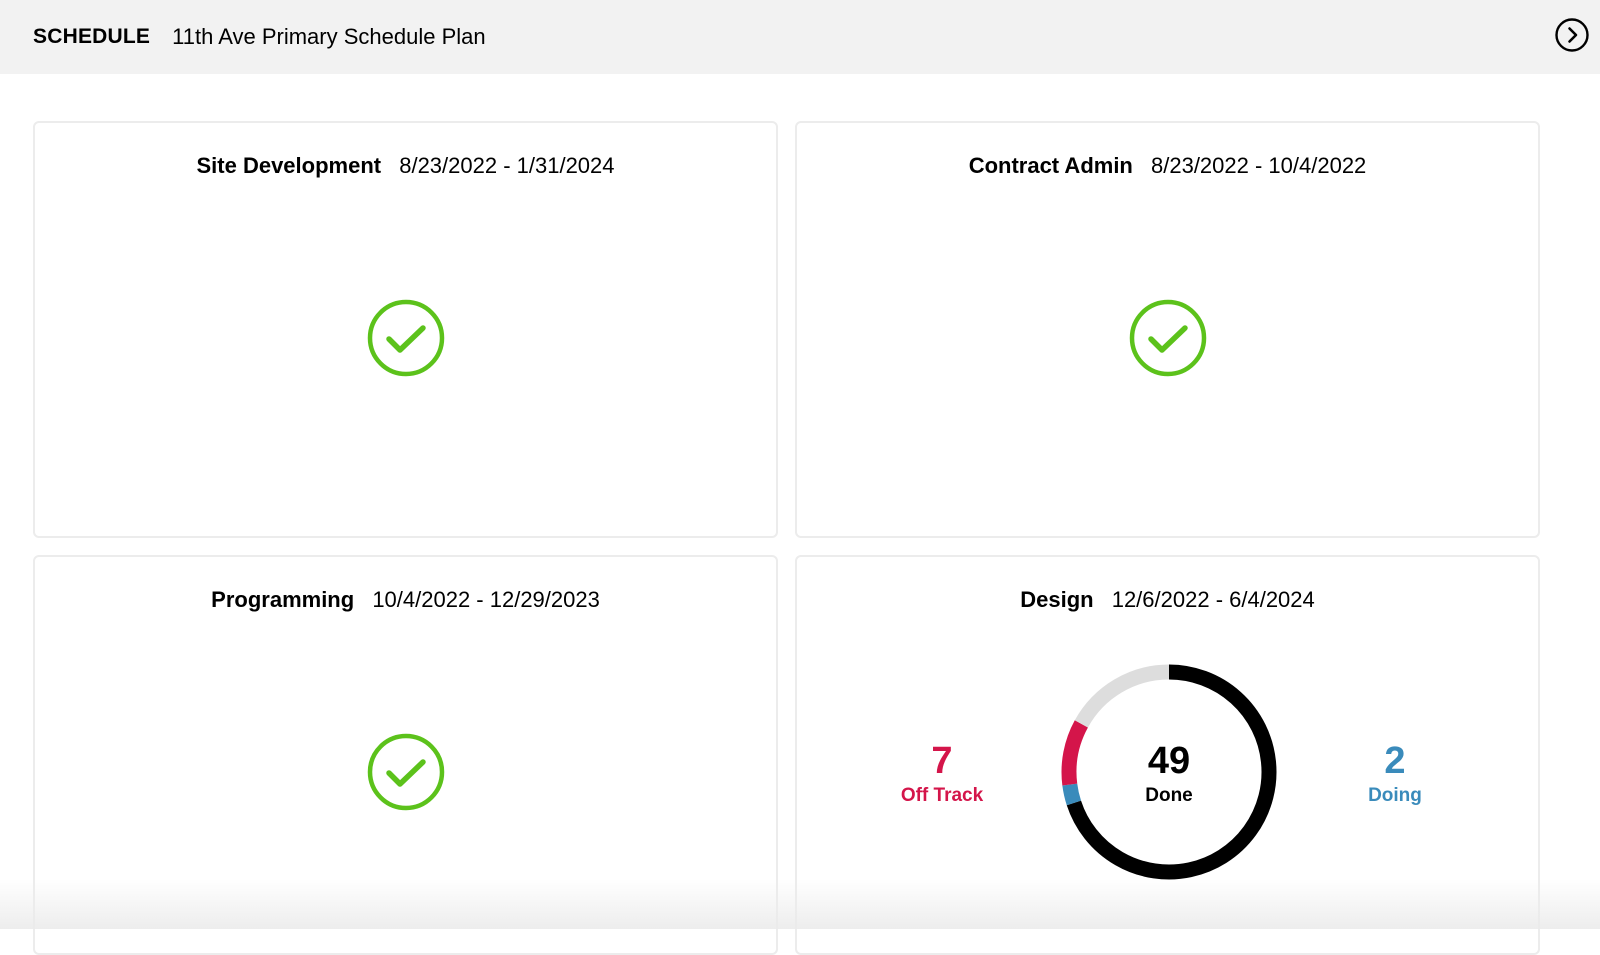 The width and height of the screenshot is (1600, 955). I want to click on phase-dates: 10/4/2022 - 12/29/2023, so click(486, 599).